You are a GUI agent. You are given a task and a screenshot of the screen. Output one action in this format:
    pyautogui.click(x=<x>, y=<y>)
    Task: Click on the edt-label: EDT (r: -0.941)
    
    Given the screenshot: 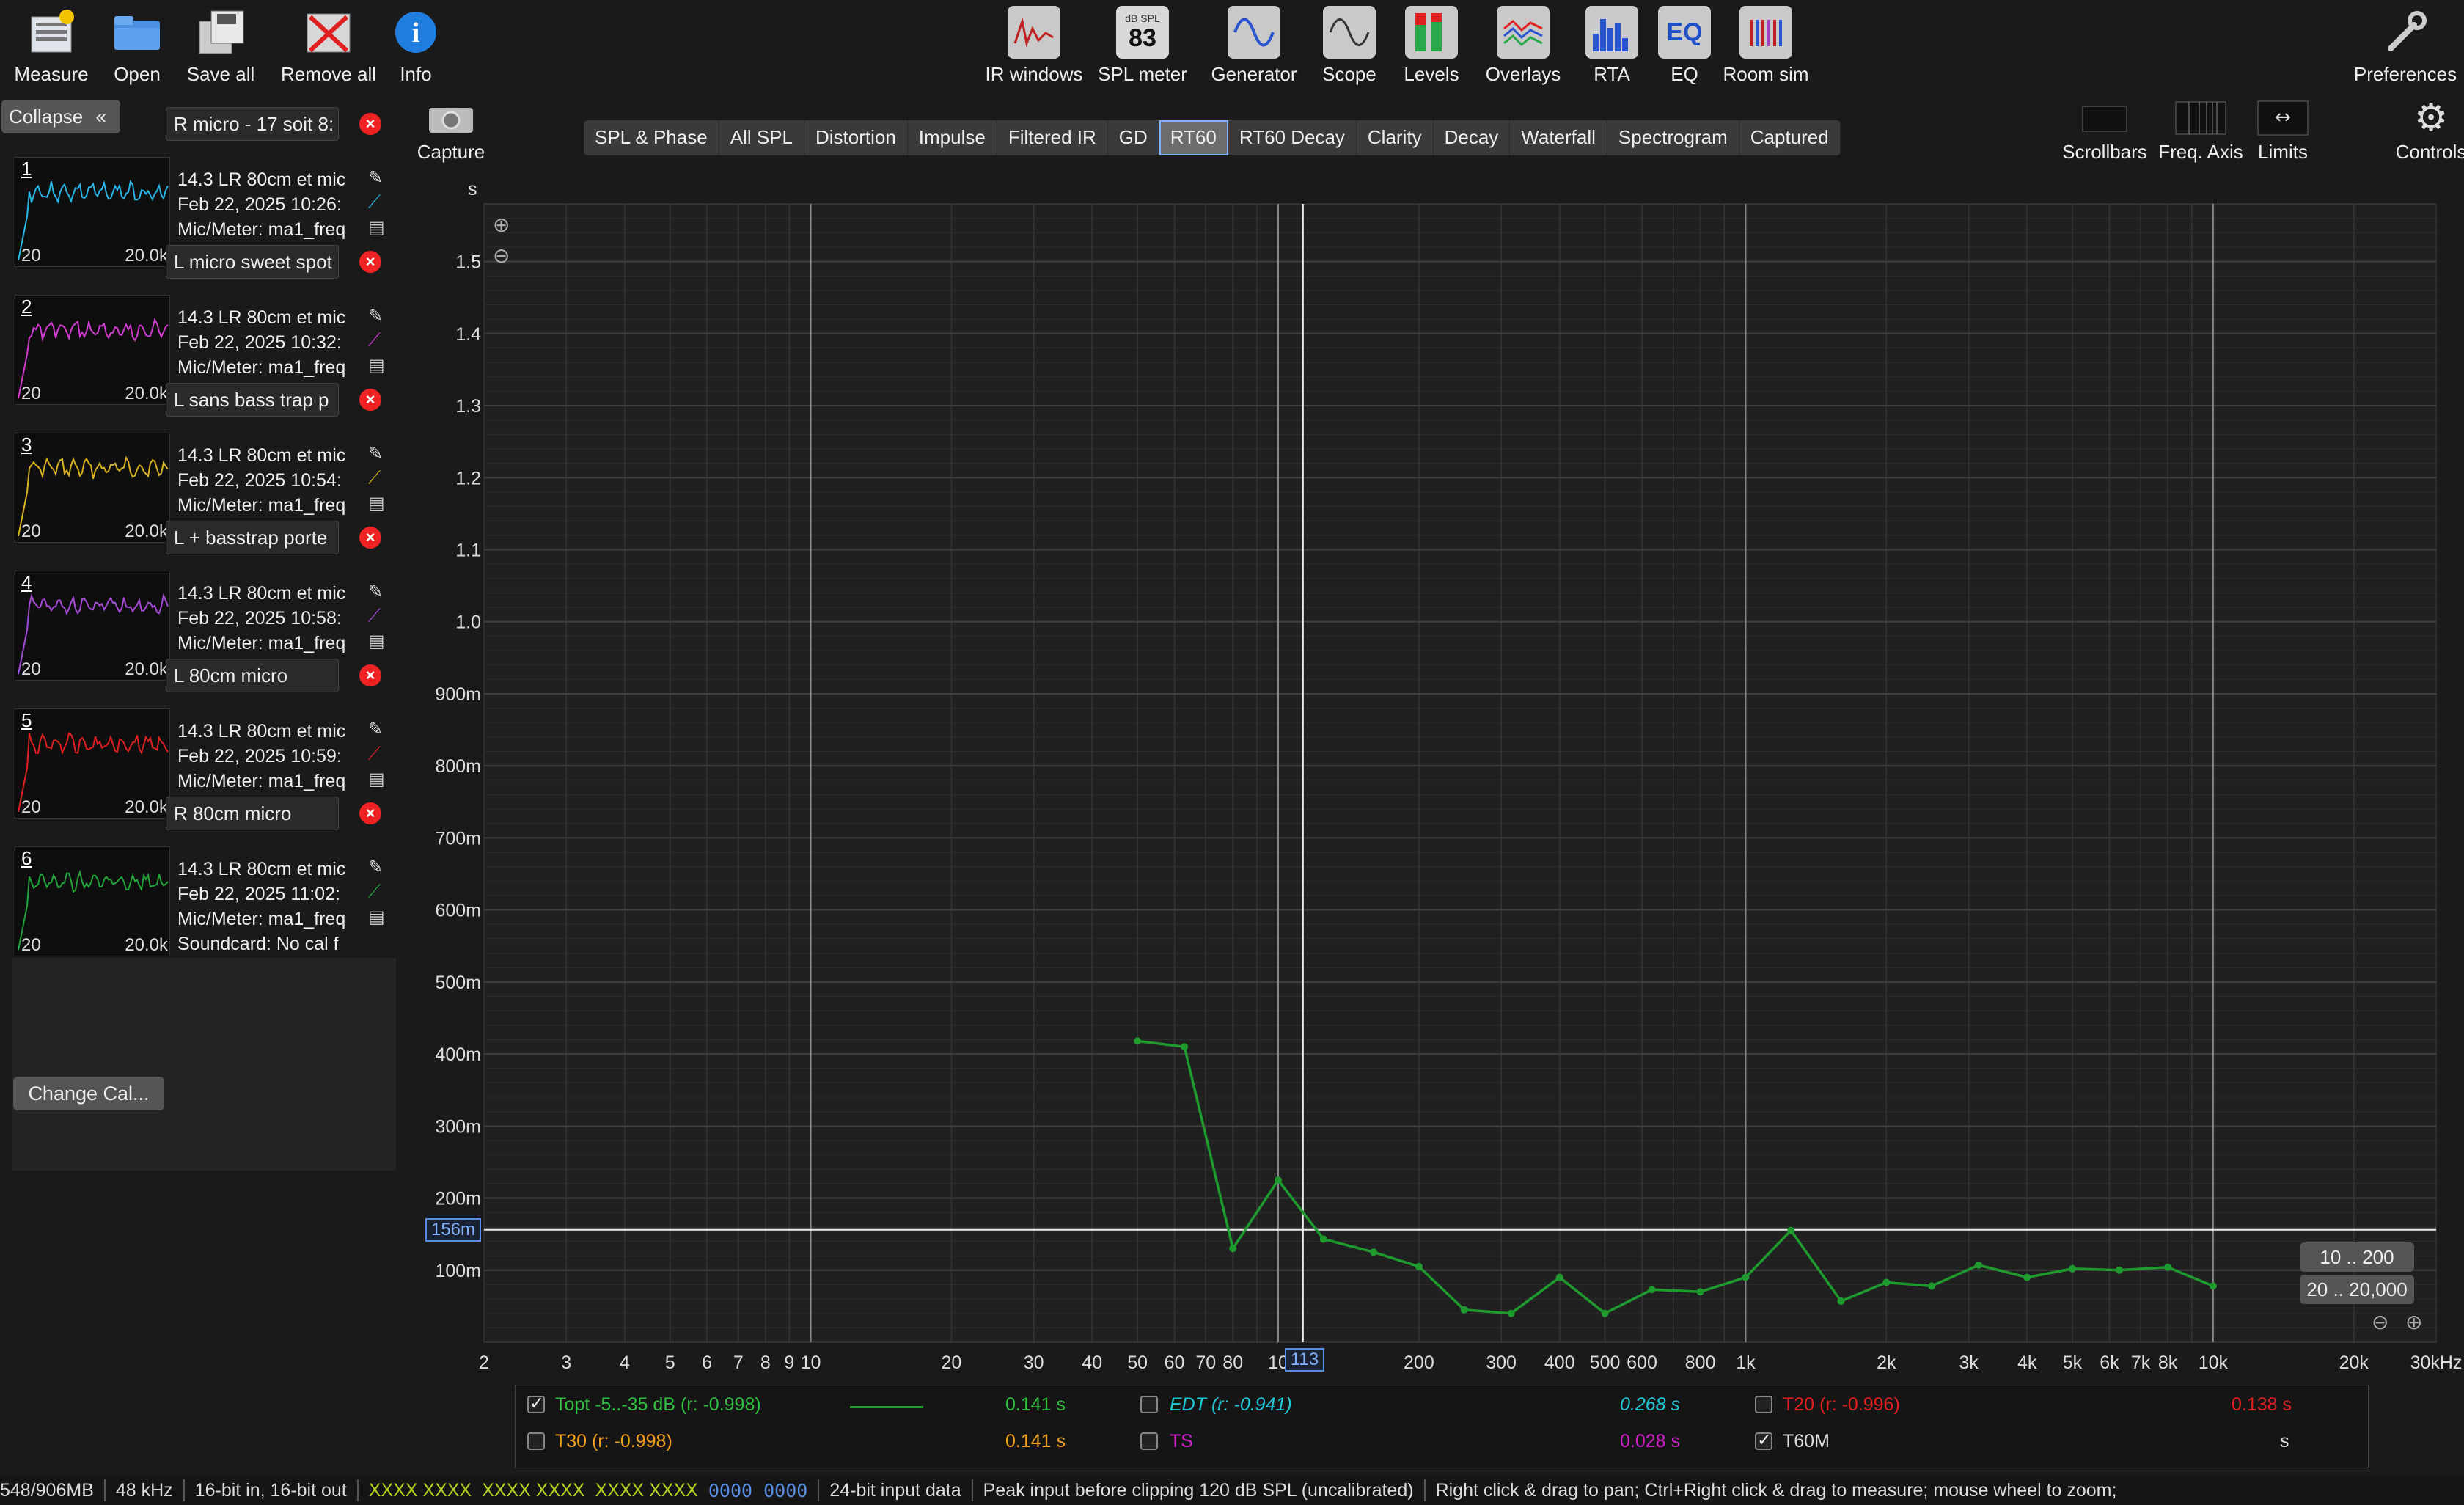 What is the action you would take?
    pyautogui.click(x=1231, y=1404)
    